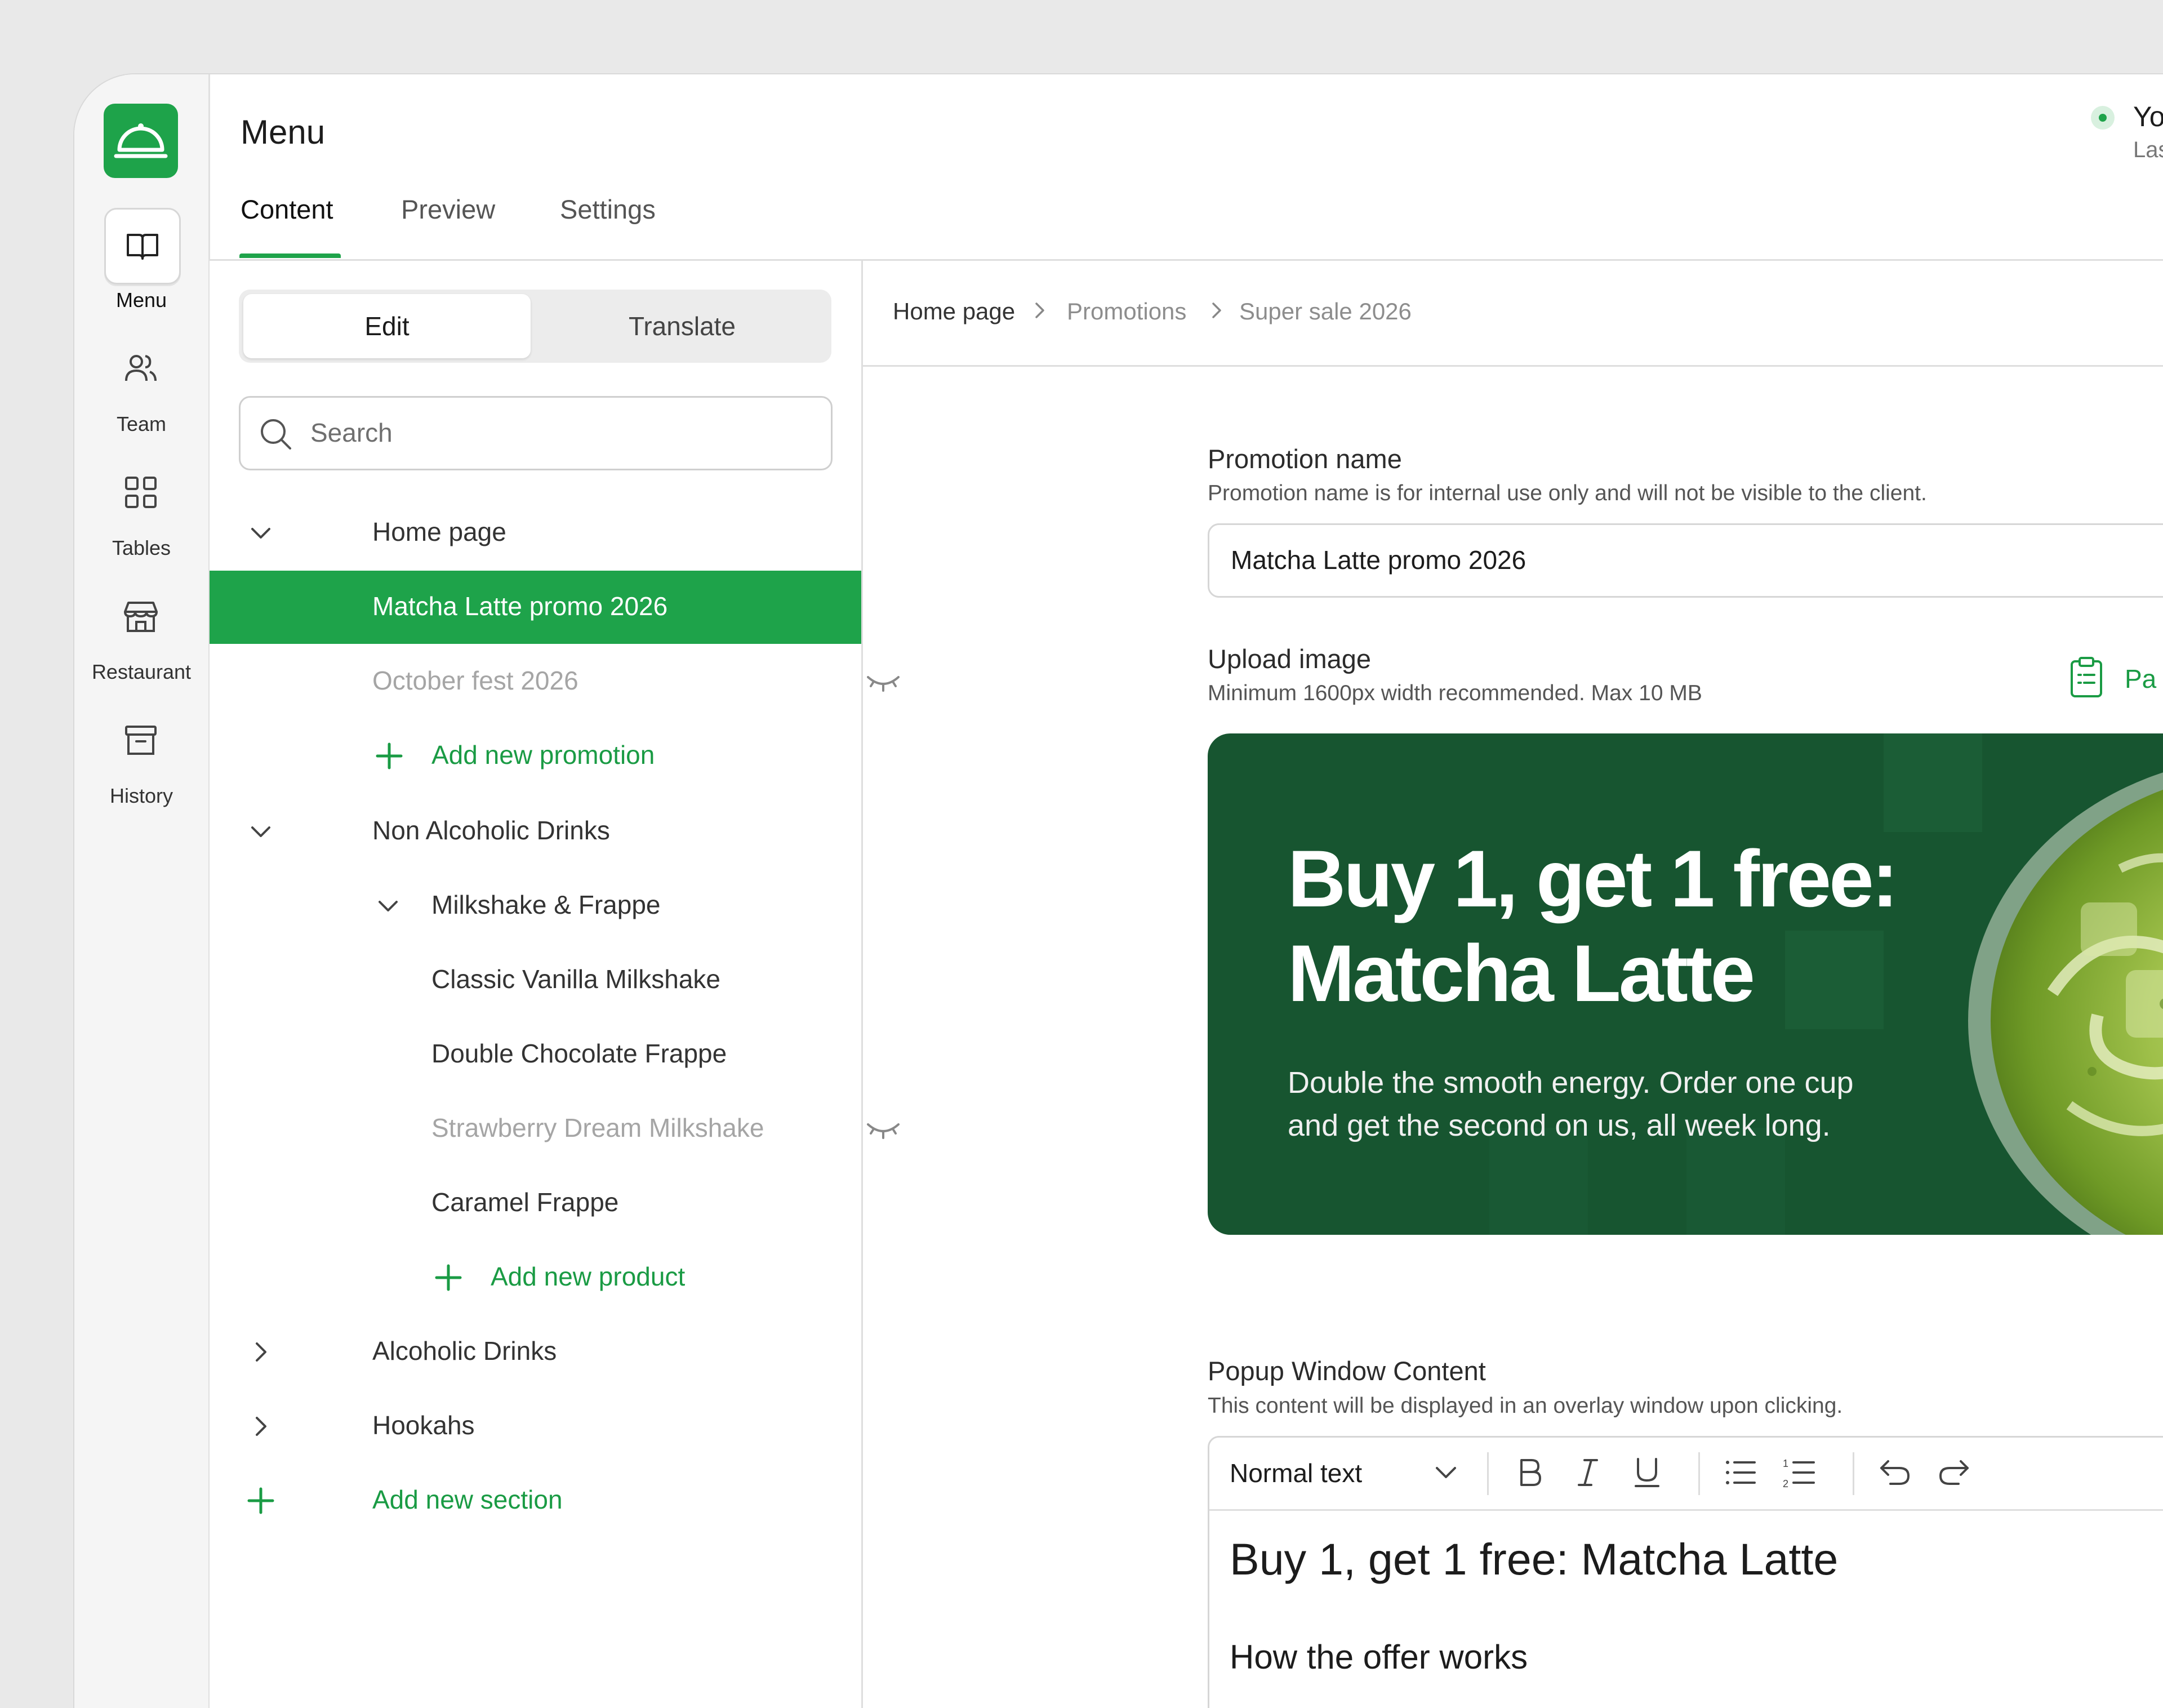  What do you see at coordinates (1653, 560) in the screenshot?
I see `promotion-name-input` at bounding box center [1653, 560].